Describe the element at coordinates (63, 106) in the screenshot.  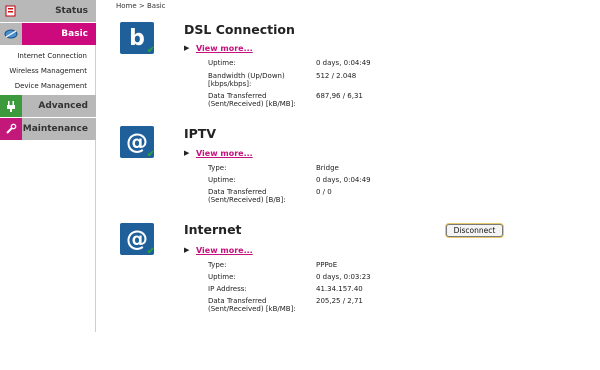
I see `menu-advanced-label: Advanced` at that location.